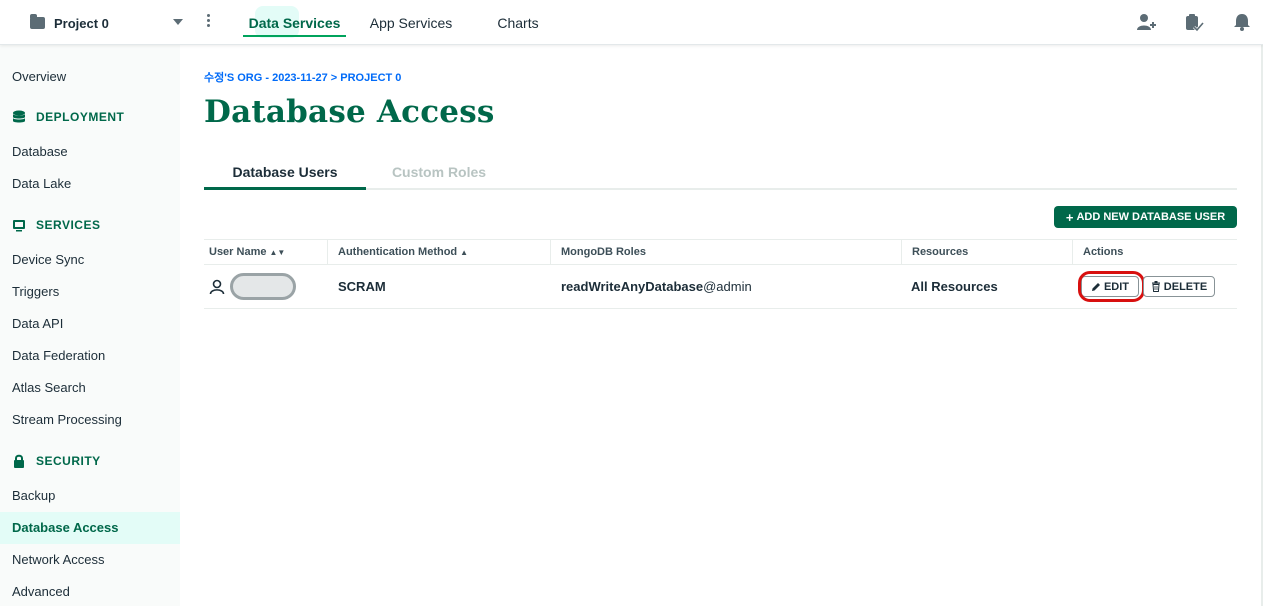 This screenshot has width=1263, height=606. Describe the element at coordinates (178, 22) in the screenshot. I see `project-dropdown-caret-icon` at that location.